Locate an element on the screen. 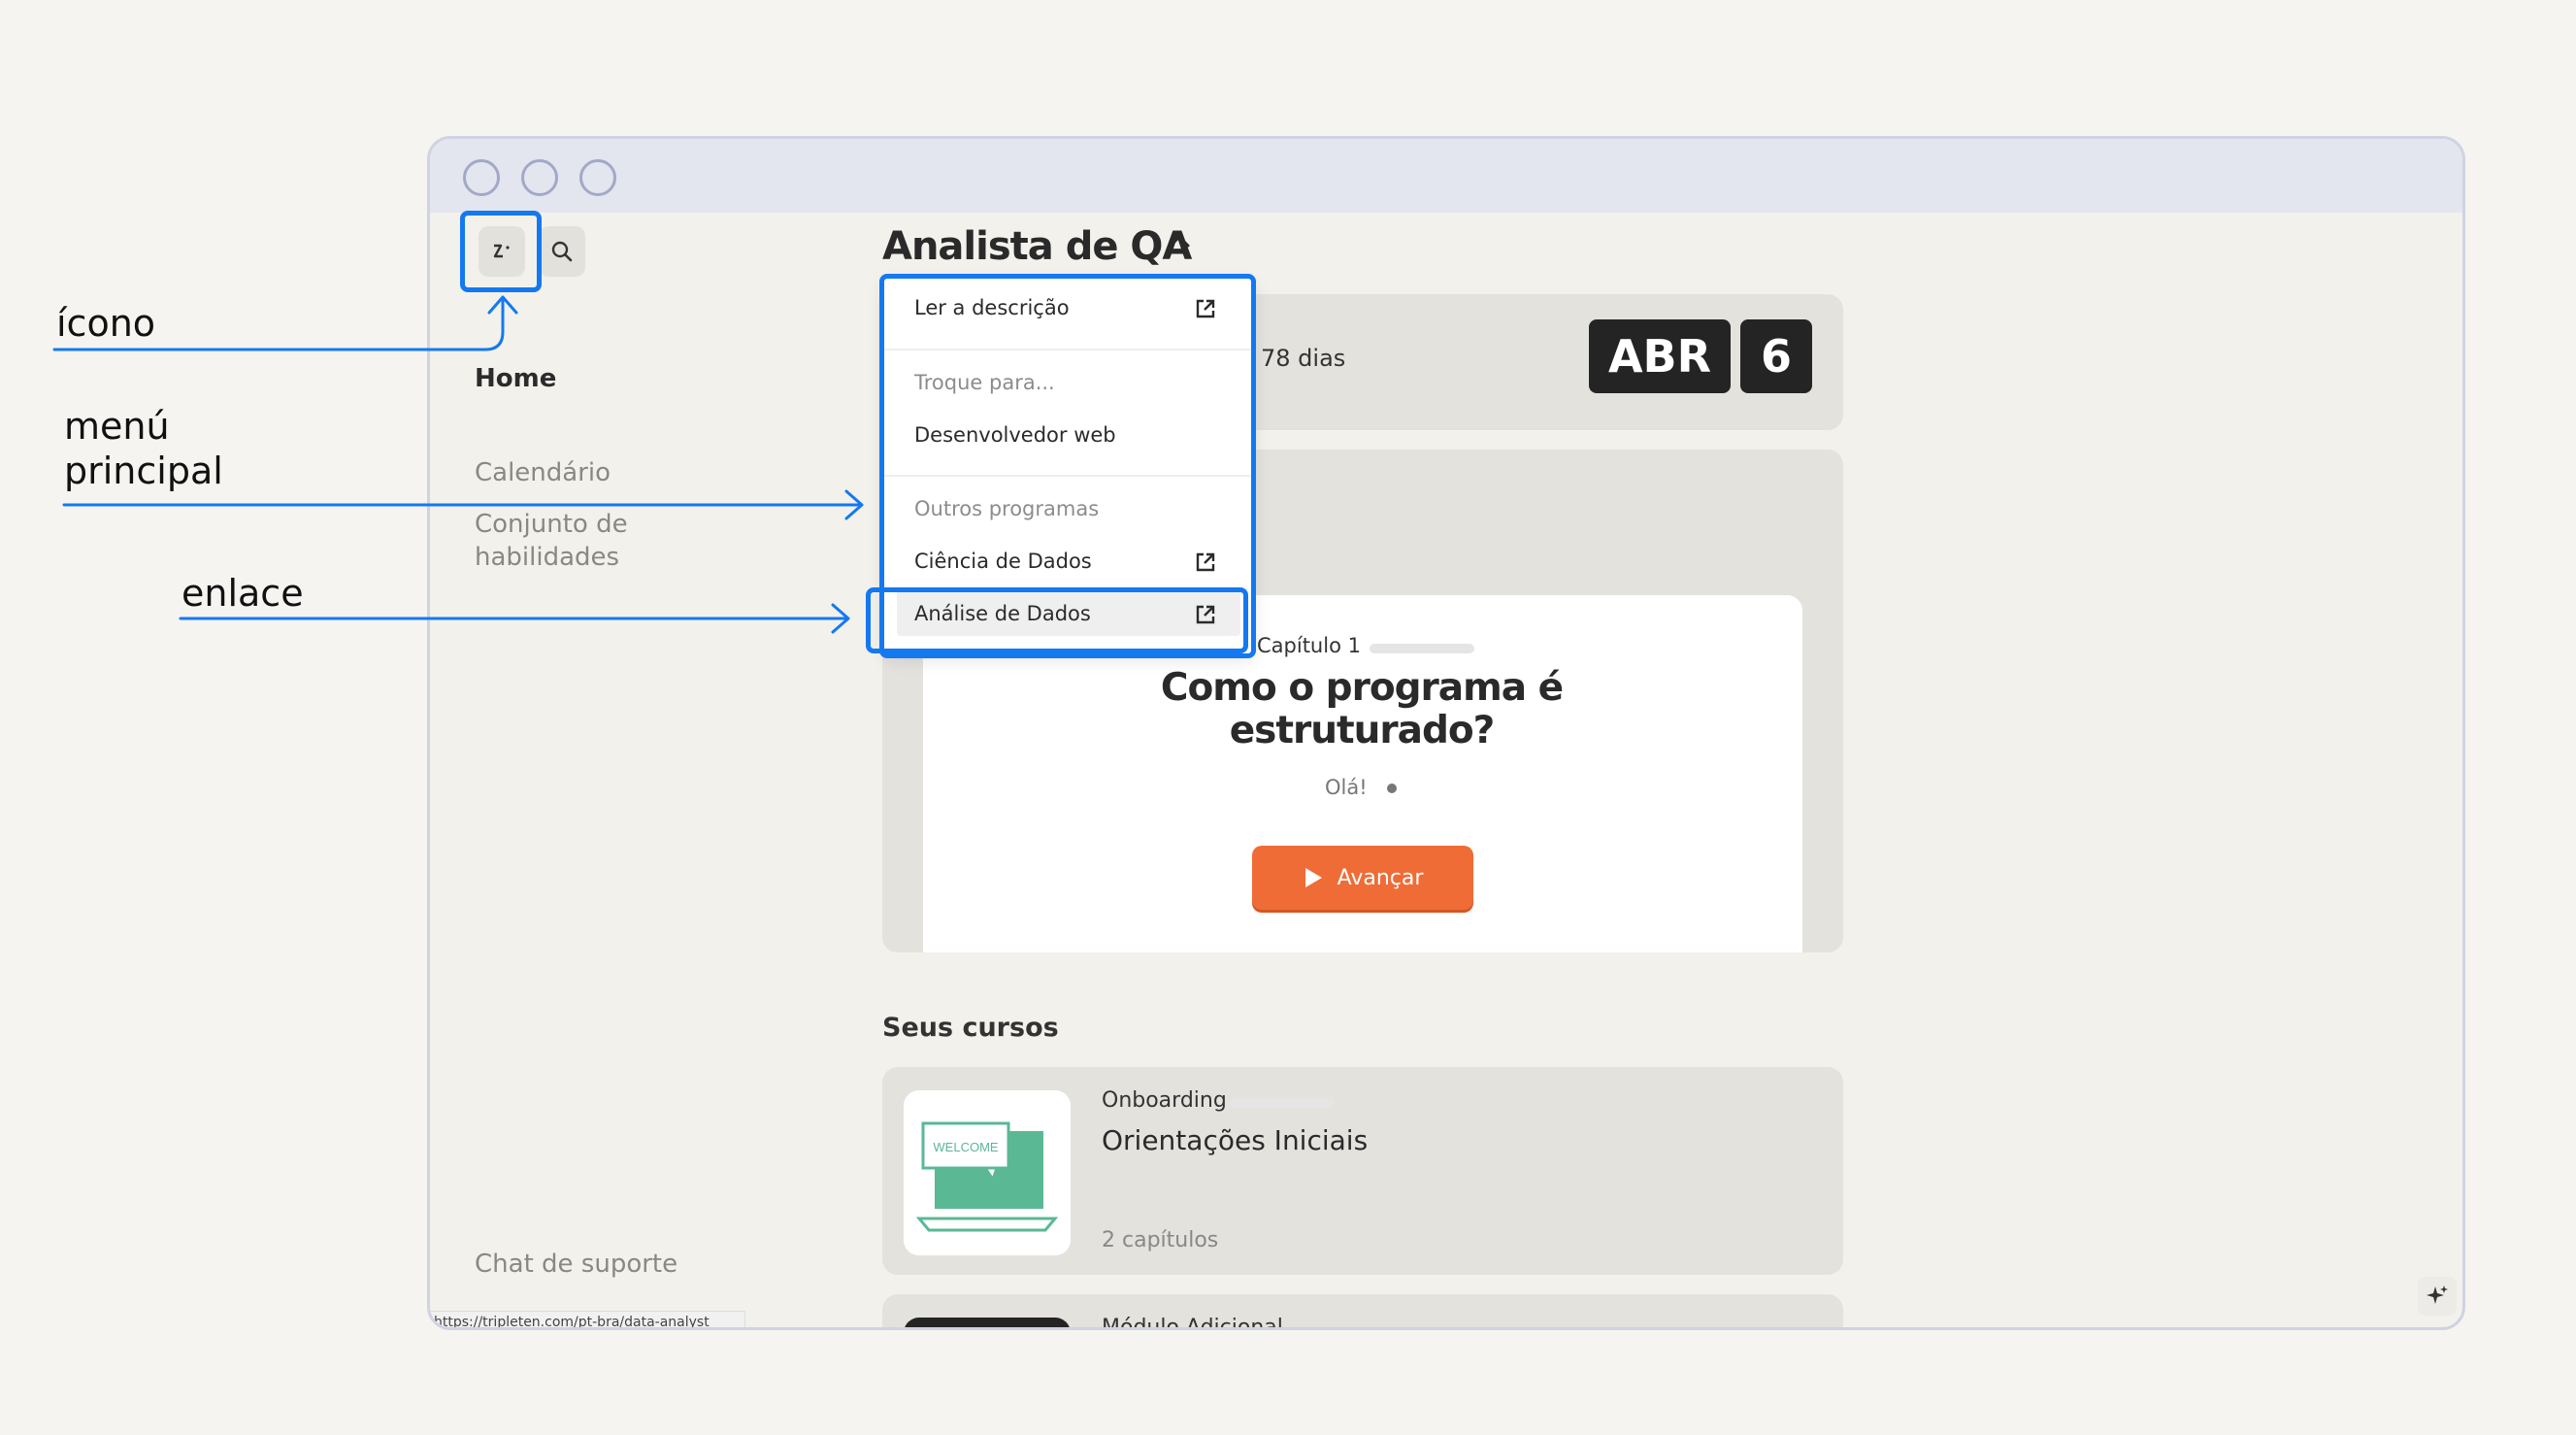 The height and width of the screenshot is (1435, 2576). annotation-arrows is located at coordinates (458, 464).